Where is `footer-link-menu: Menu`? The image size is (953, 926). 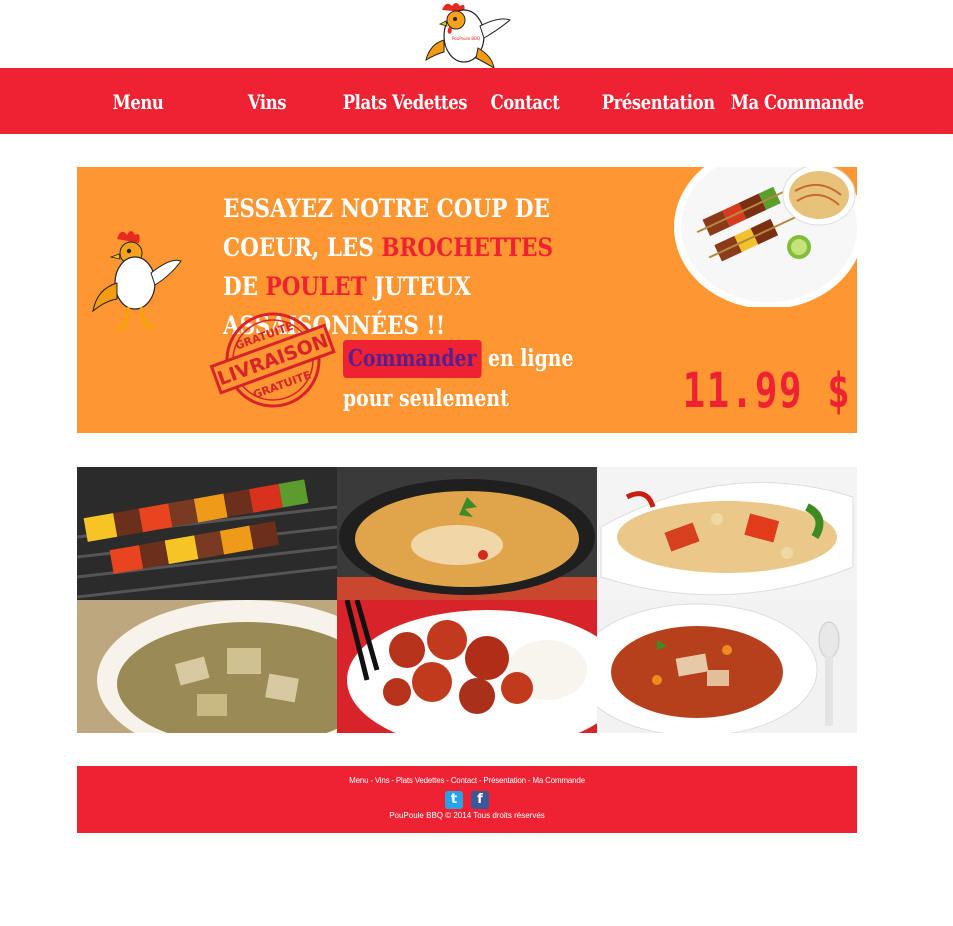
footer-link-menu: Menu is located at coordinates (358, 780).